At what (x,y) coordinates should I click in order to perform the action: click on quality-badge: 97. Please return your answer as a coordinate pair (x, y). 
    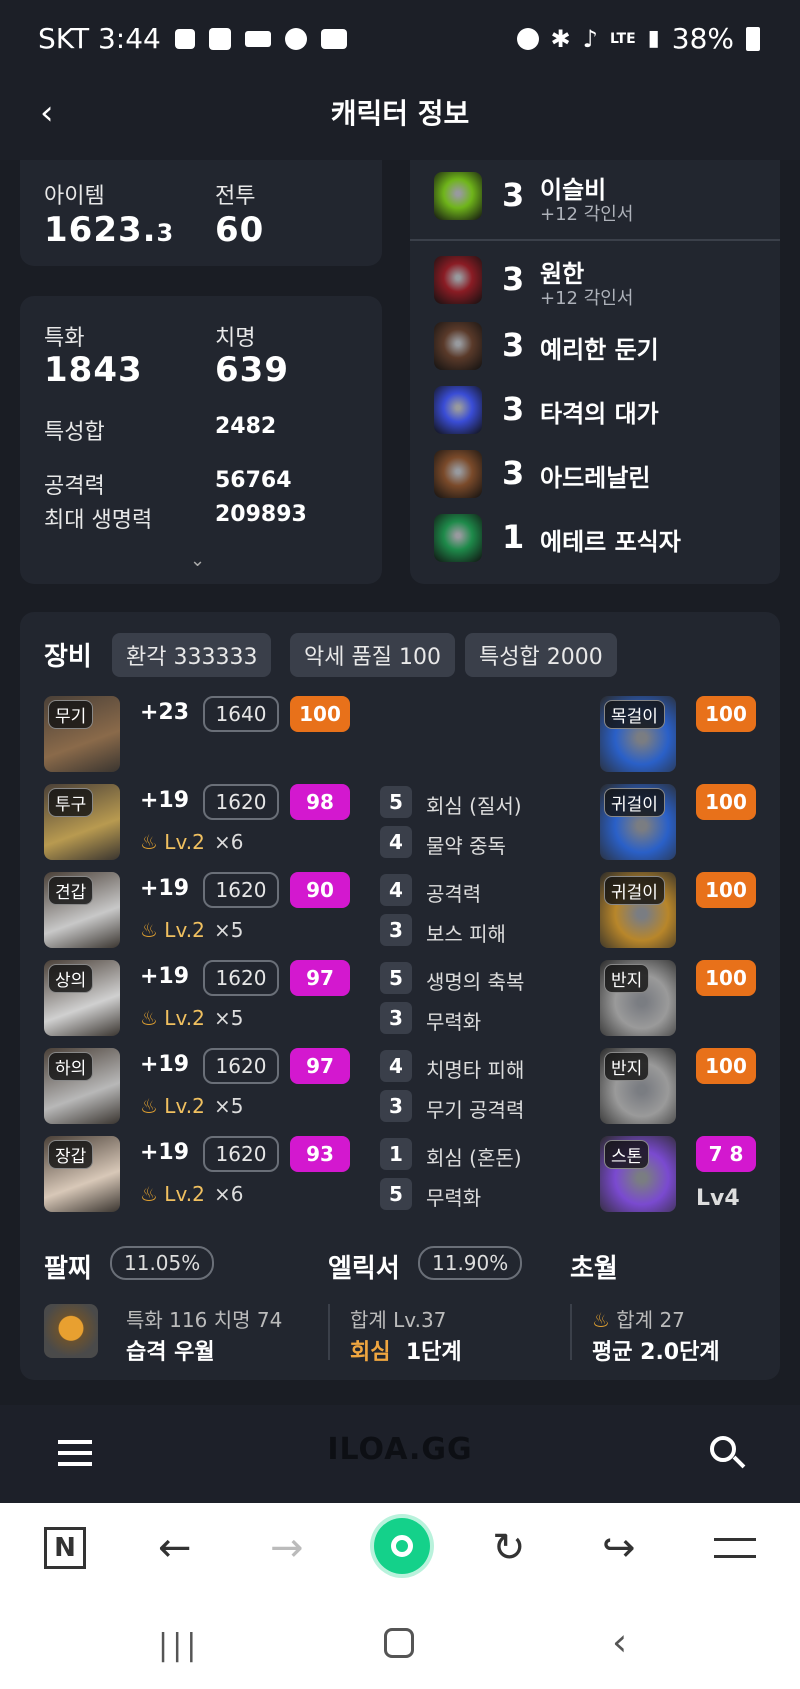
    Looking at the image, I should click on (320, 1066).